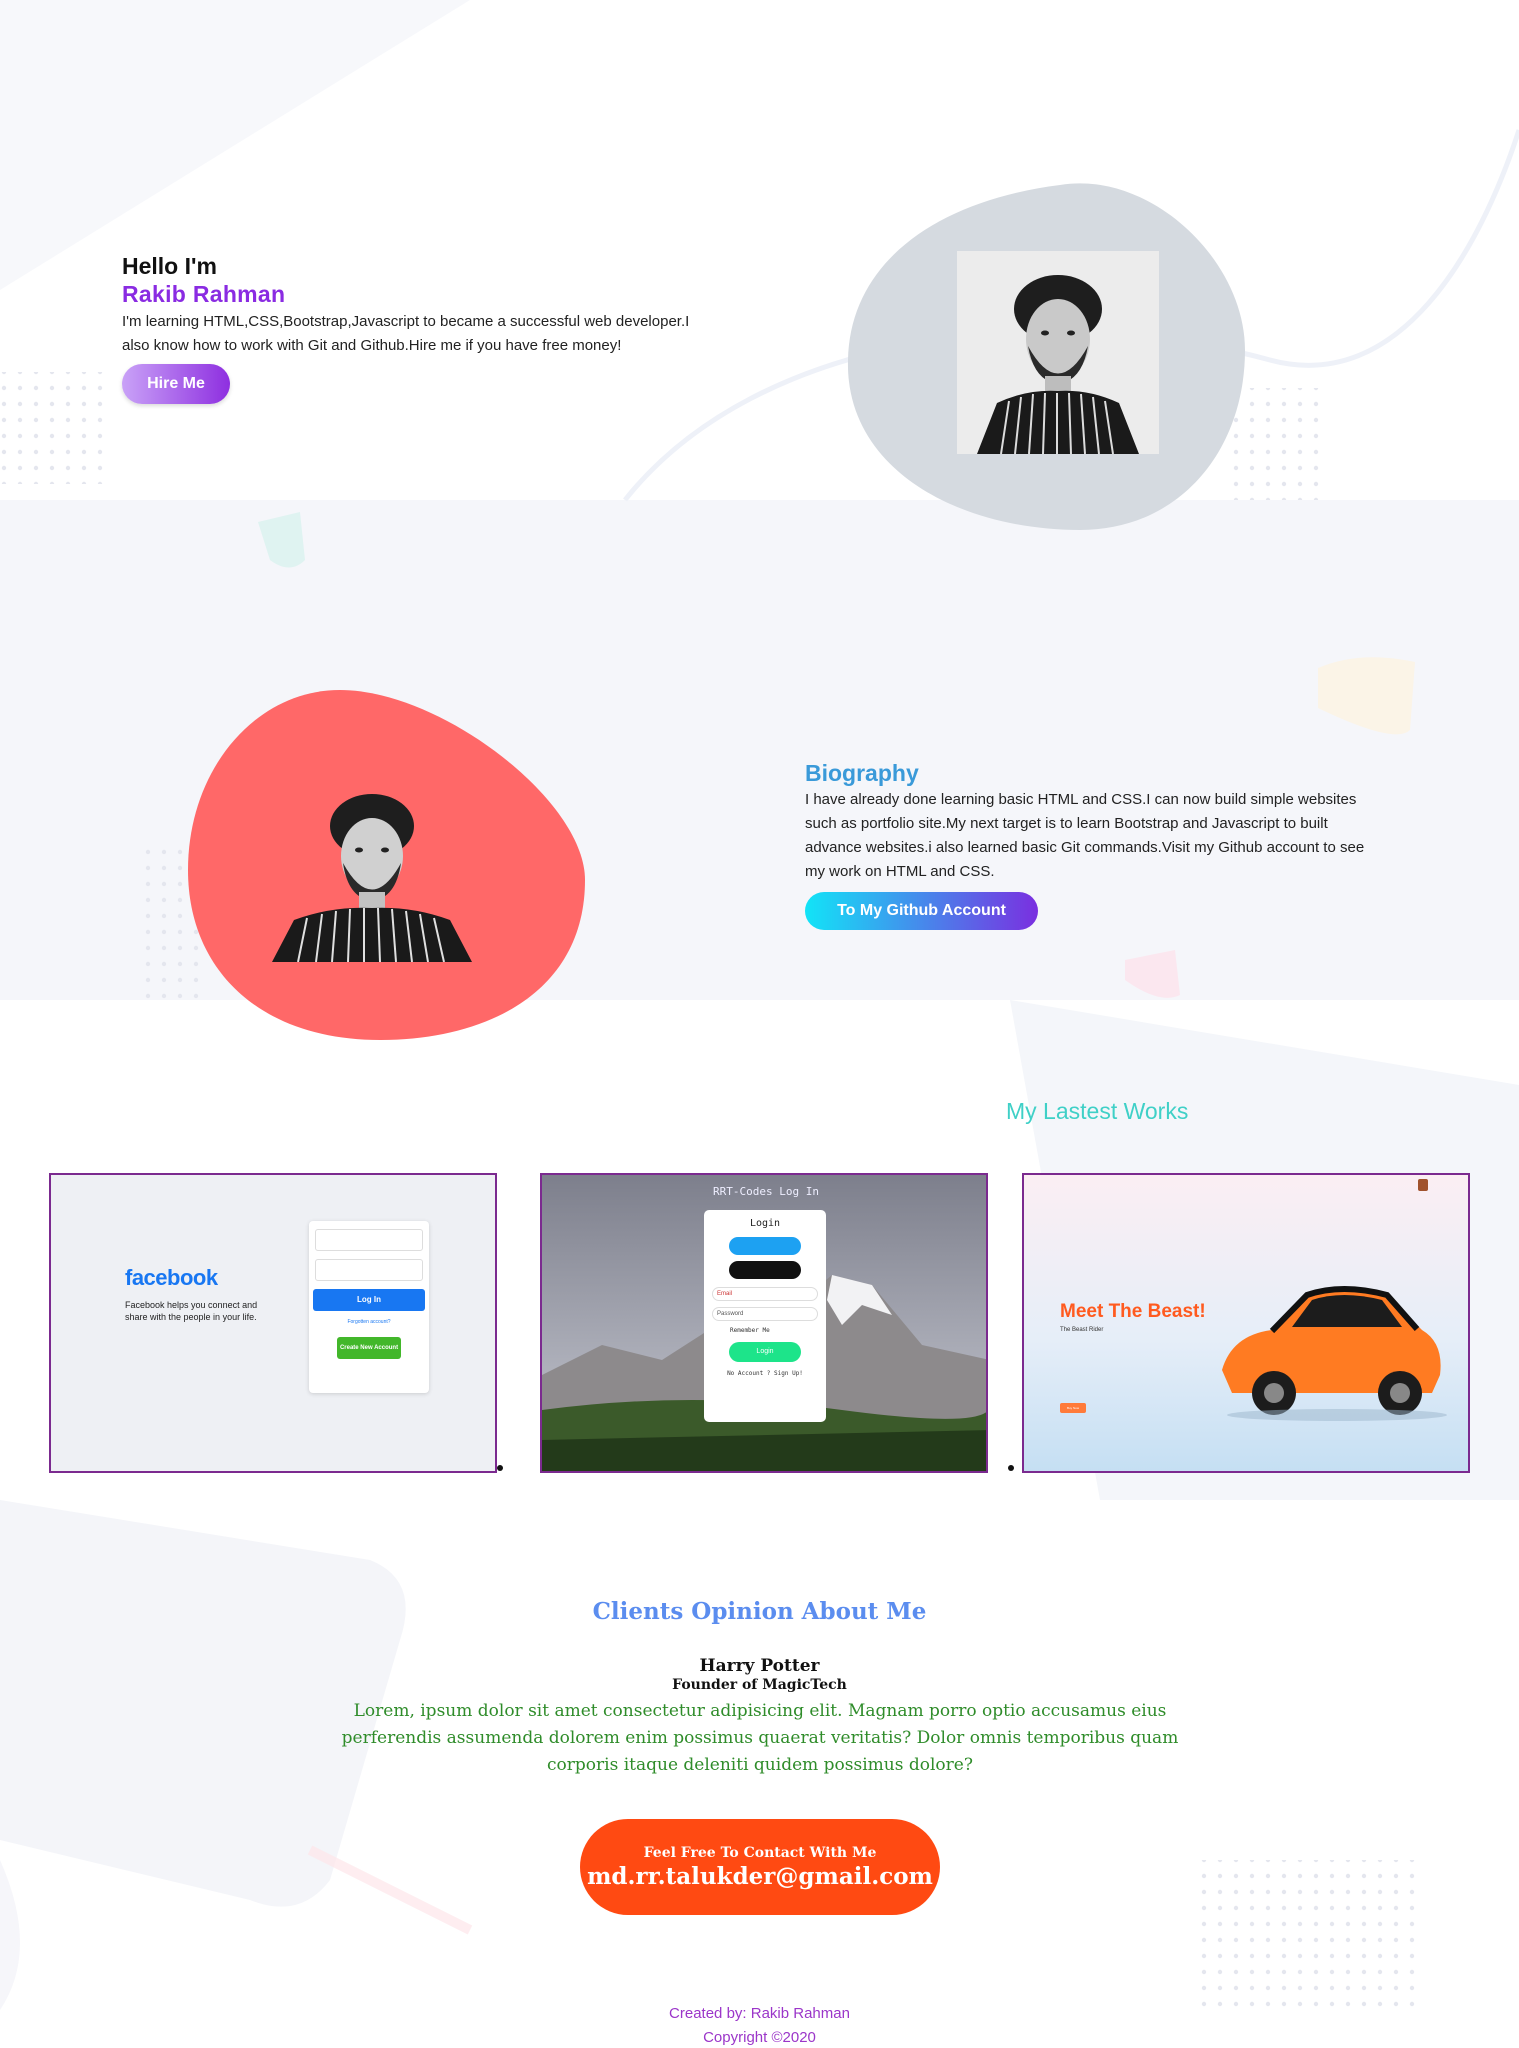 Image resolution: width=1519 pixels, height=2048 pixels. What do you see at coordinates (759, 2013) in the screenshot?
I see `footer-created-by: Created by: Rakib Rahman` at bounding box center [759, 2013].